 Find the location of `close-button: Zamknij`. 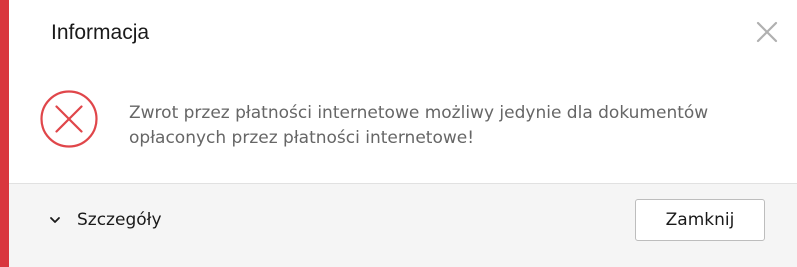

close-button: Zamknij is located at coordinates (700, 220).